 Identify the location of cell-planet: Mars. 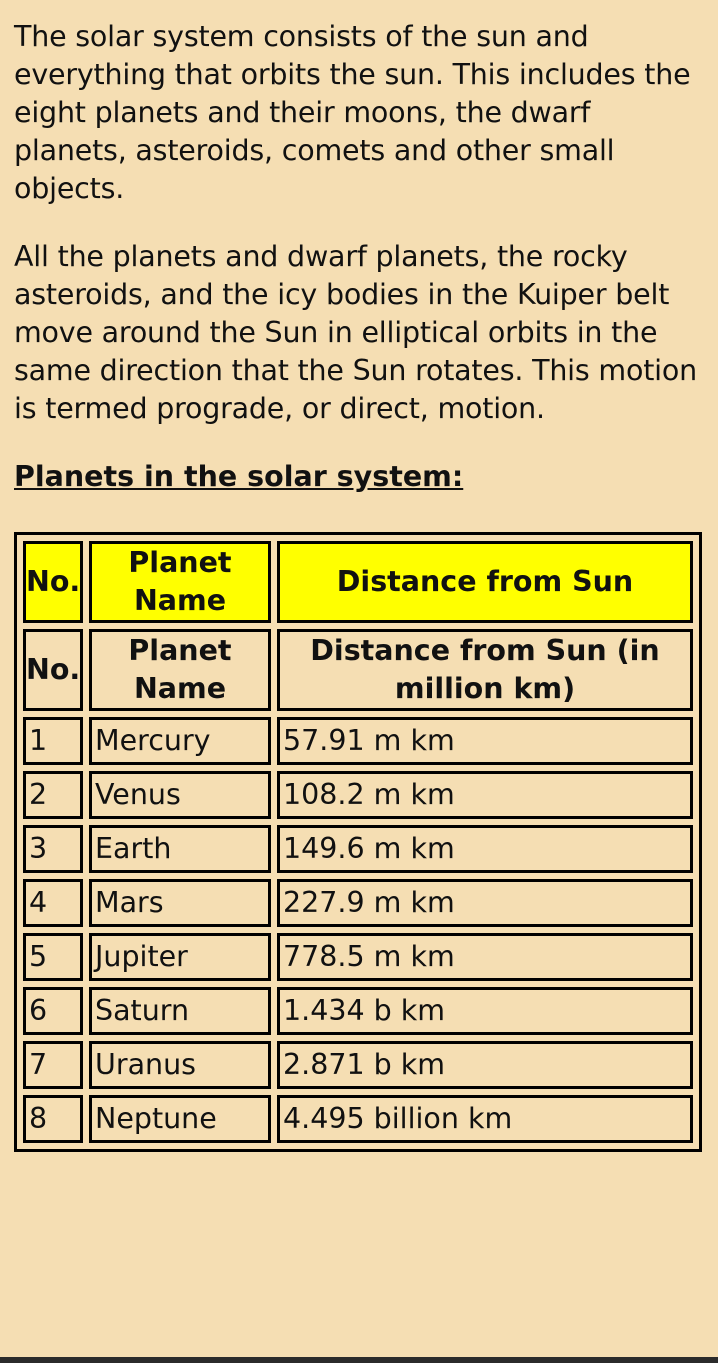
(180, 903).